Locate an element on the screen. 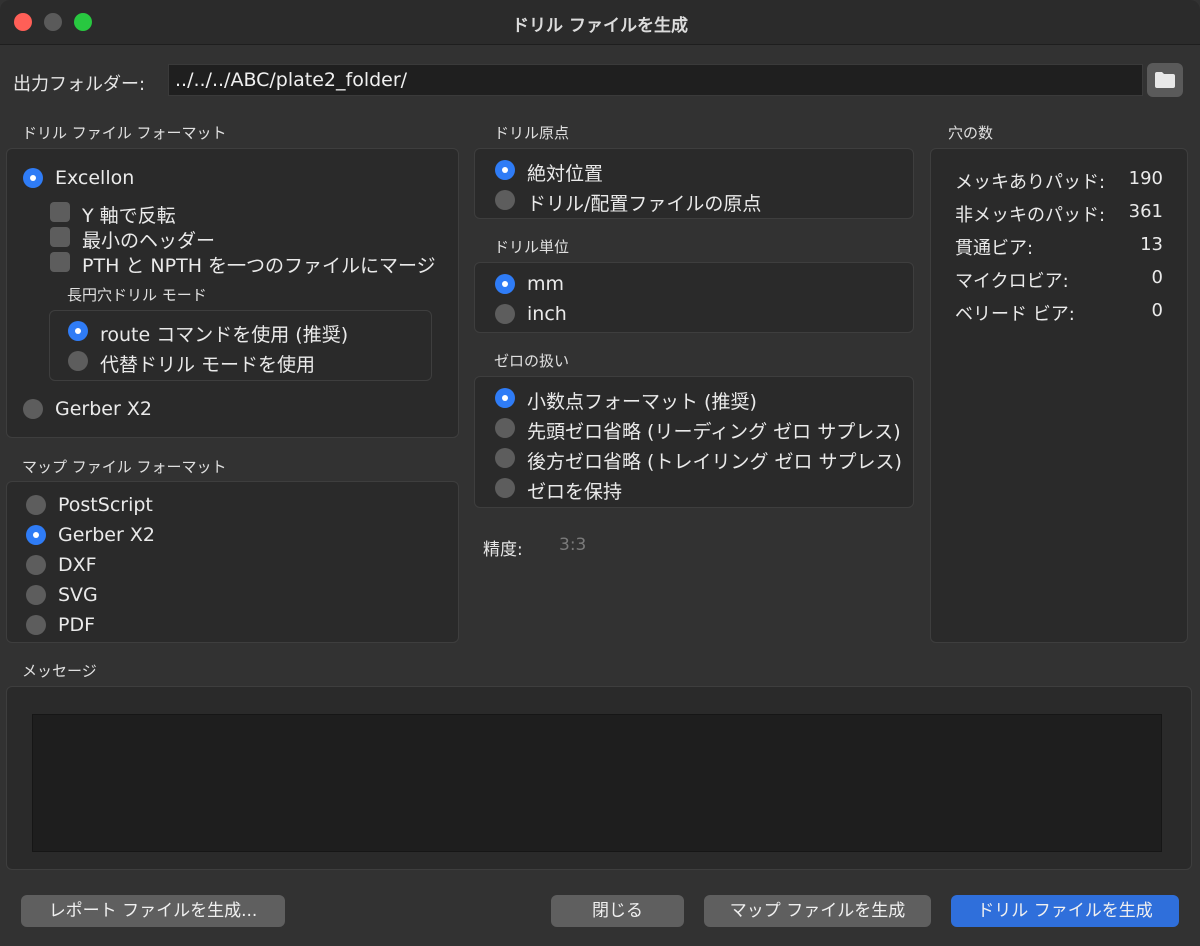 This screenshot has height=946, width=1200. merge-pth-label: PTH と NPTH を一つのファイルにマージ is located at coordinates (259, 266).